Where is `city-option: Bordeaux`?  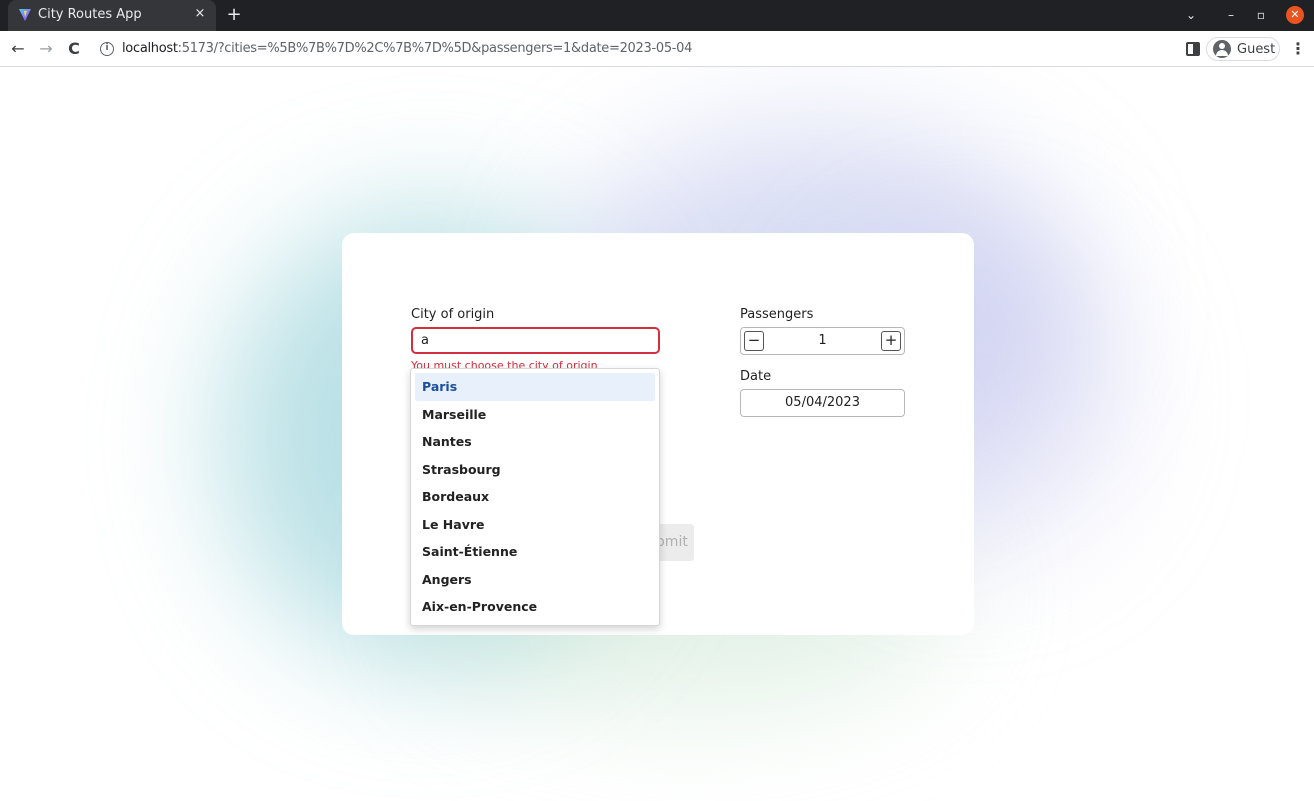 city-option: Bordeaux is located at coordinates (535, 497).